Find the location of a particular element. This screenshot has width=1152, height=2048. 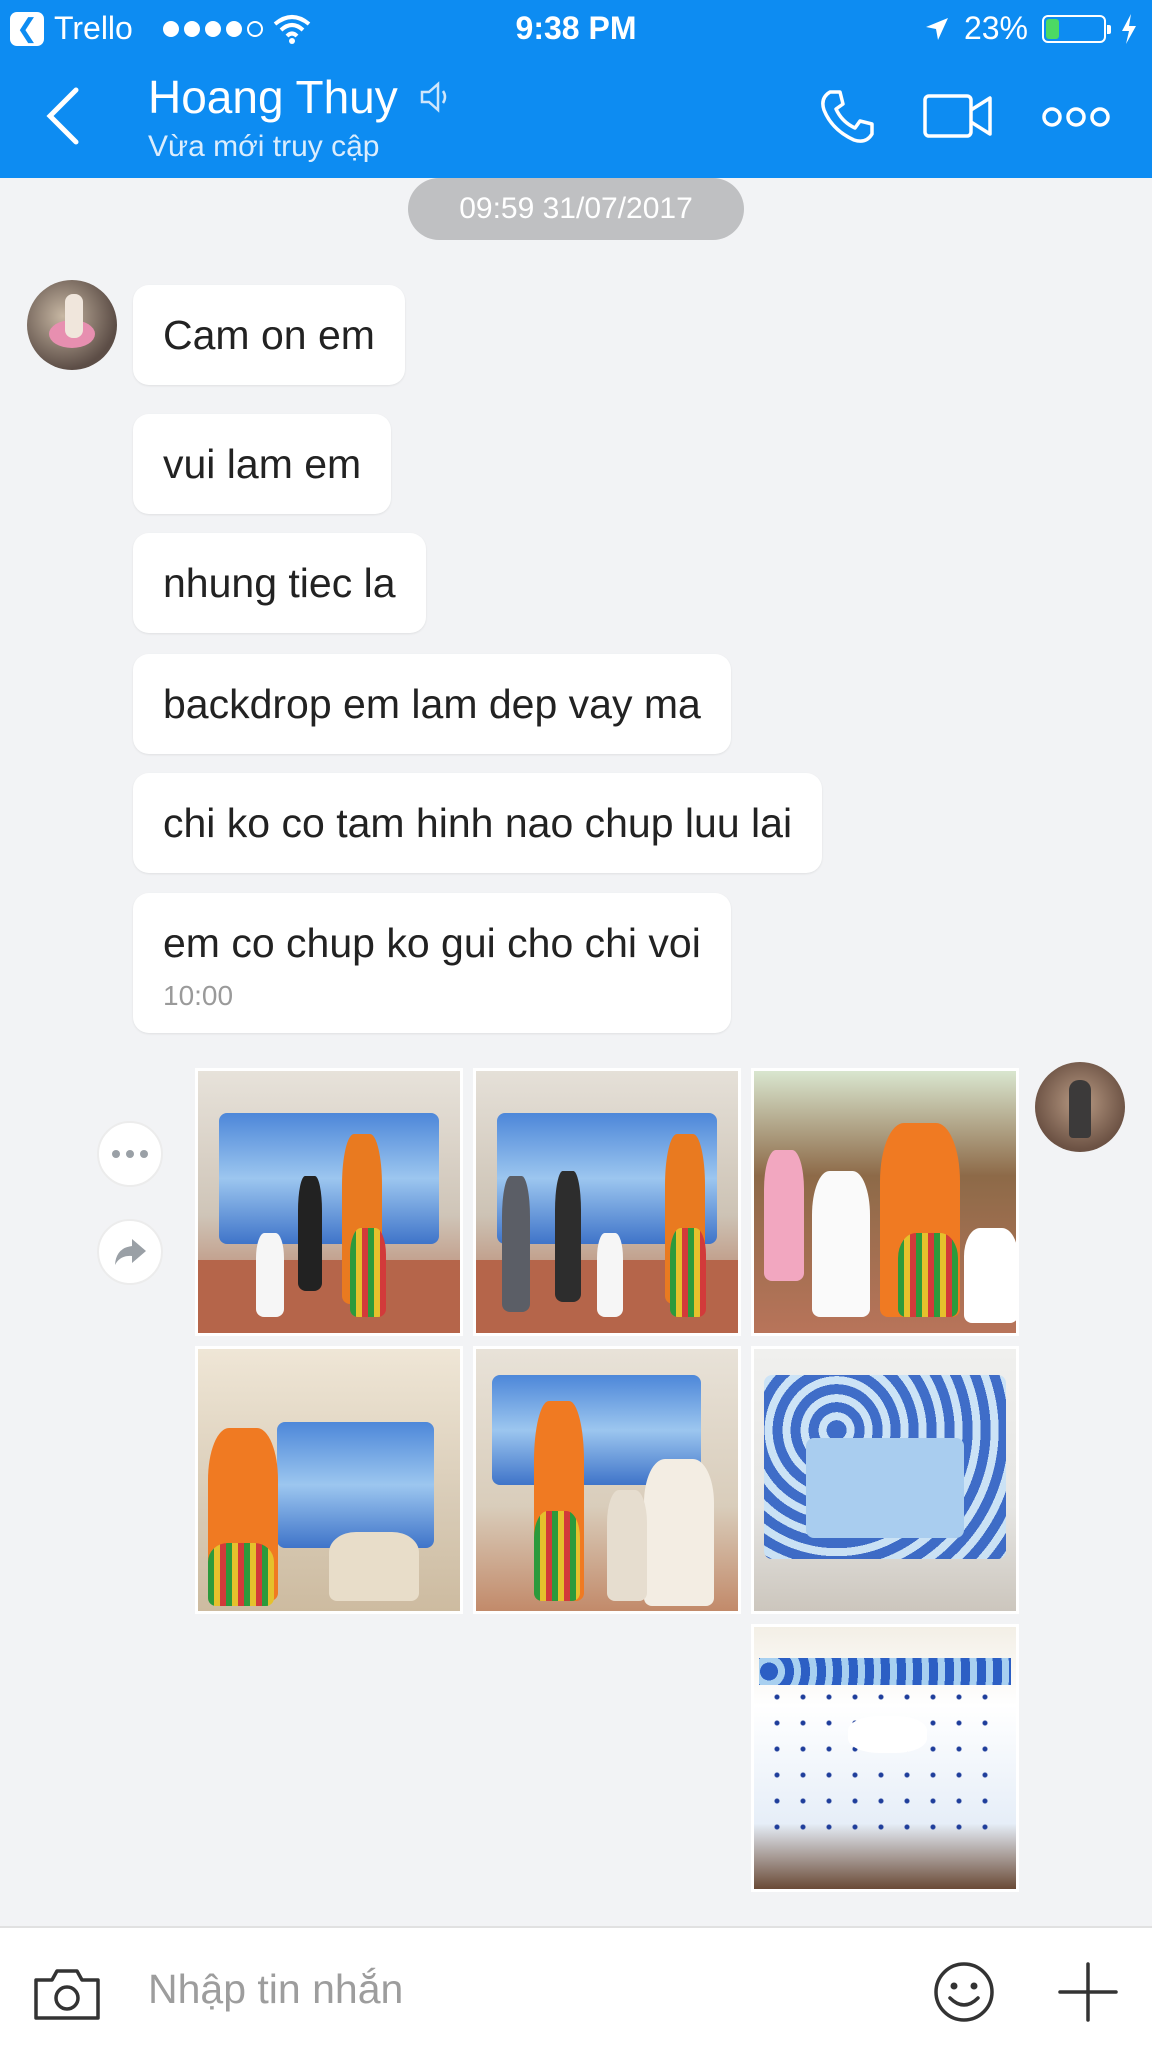

message-input: Nhập tin nhắn is located at coordinates (275, 1989).